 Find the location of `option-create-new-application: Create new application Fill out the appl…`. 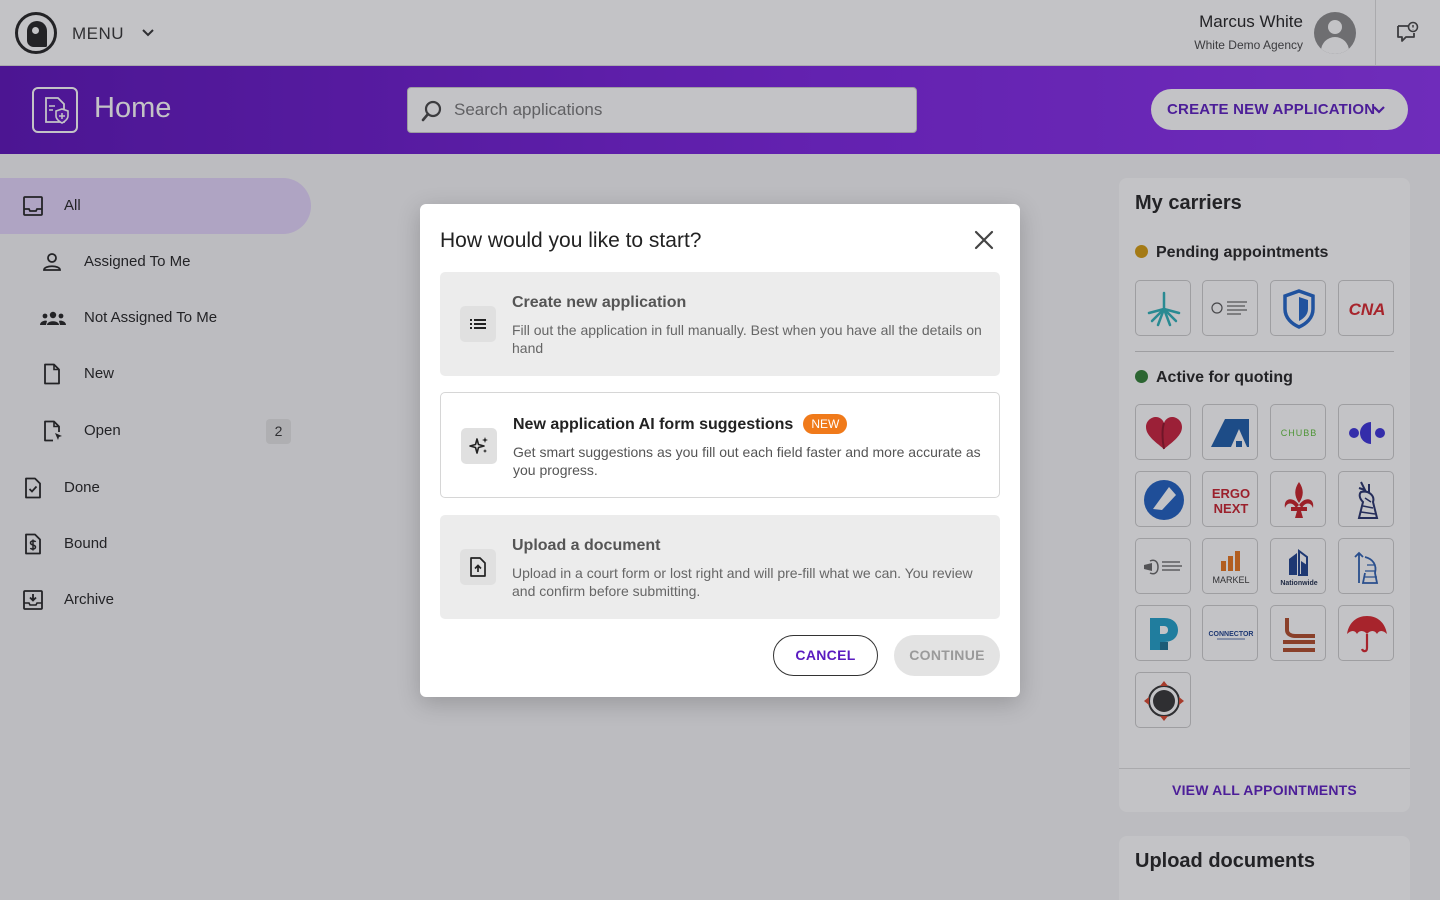

option-create-new-application: Create new application Fill out the appl… is located at coordinates (720, 324).